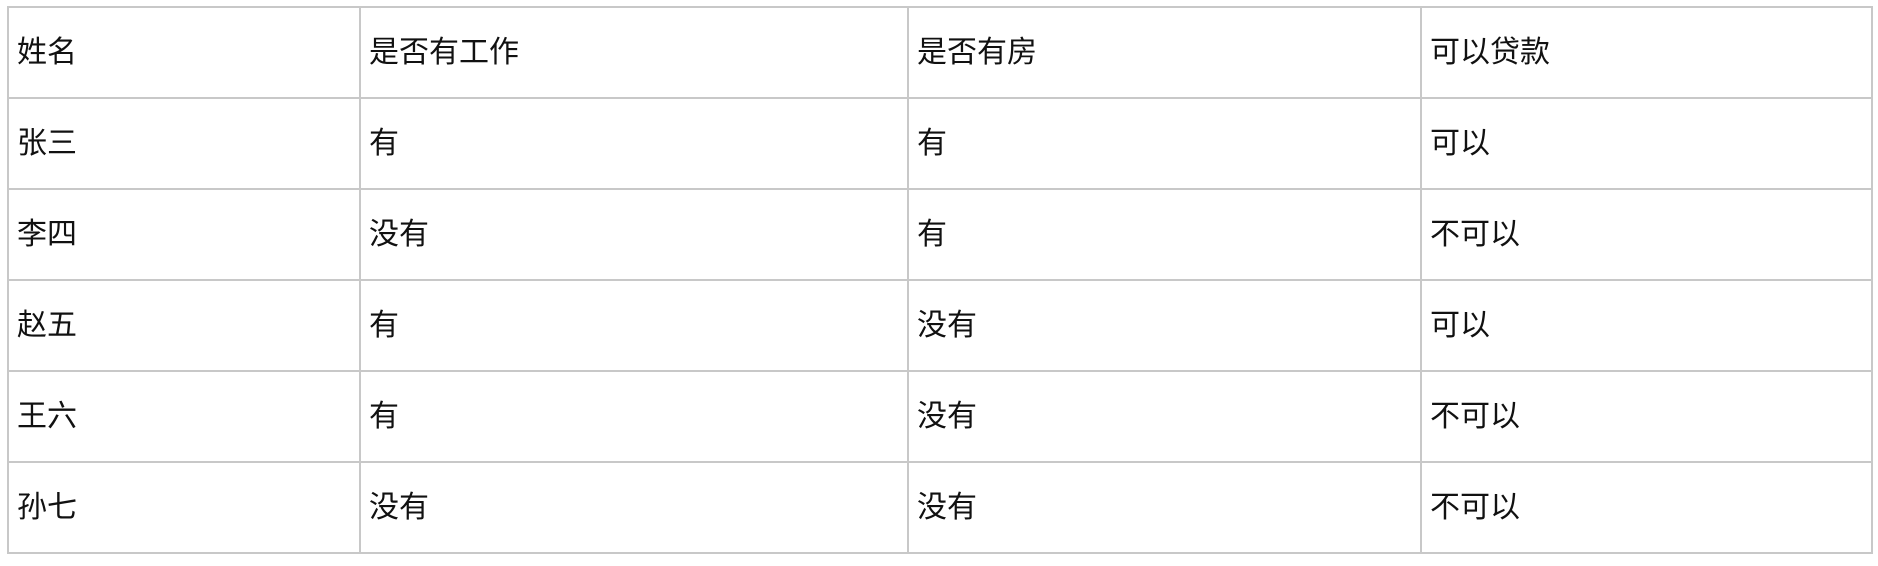 This screenshot has height=566, width=1878. I want to click on header-can-loan: 可以贷款, so click(1646, 52).